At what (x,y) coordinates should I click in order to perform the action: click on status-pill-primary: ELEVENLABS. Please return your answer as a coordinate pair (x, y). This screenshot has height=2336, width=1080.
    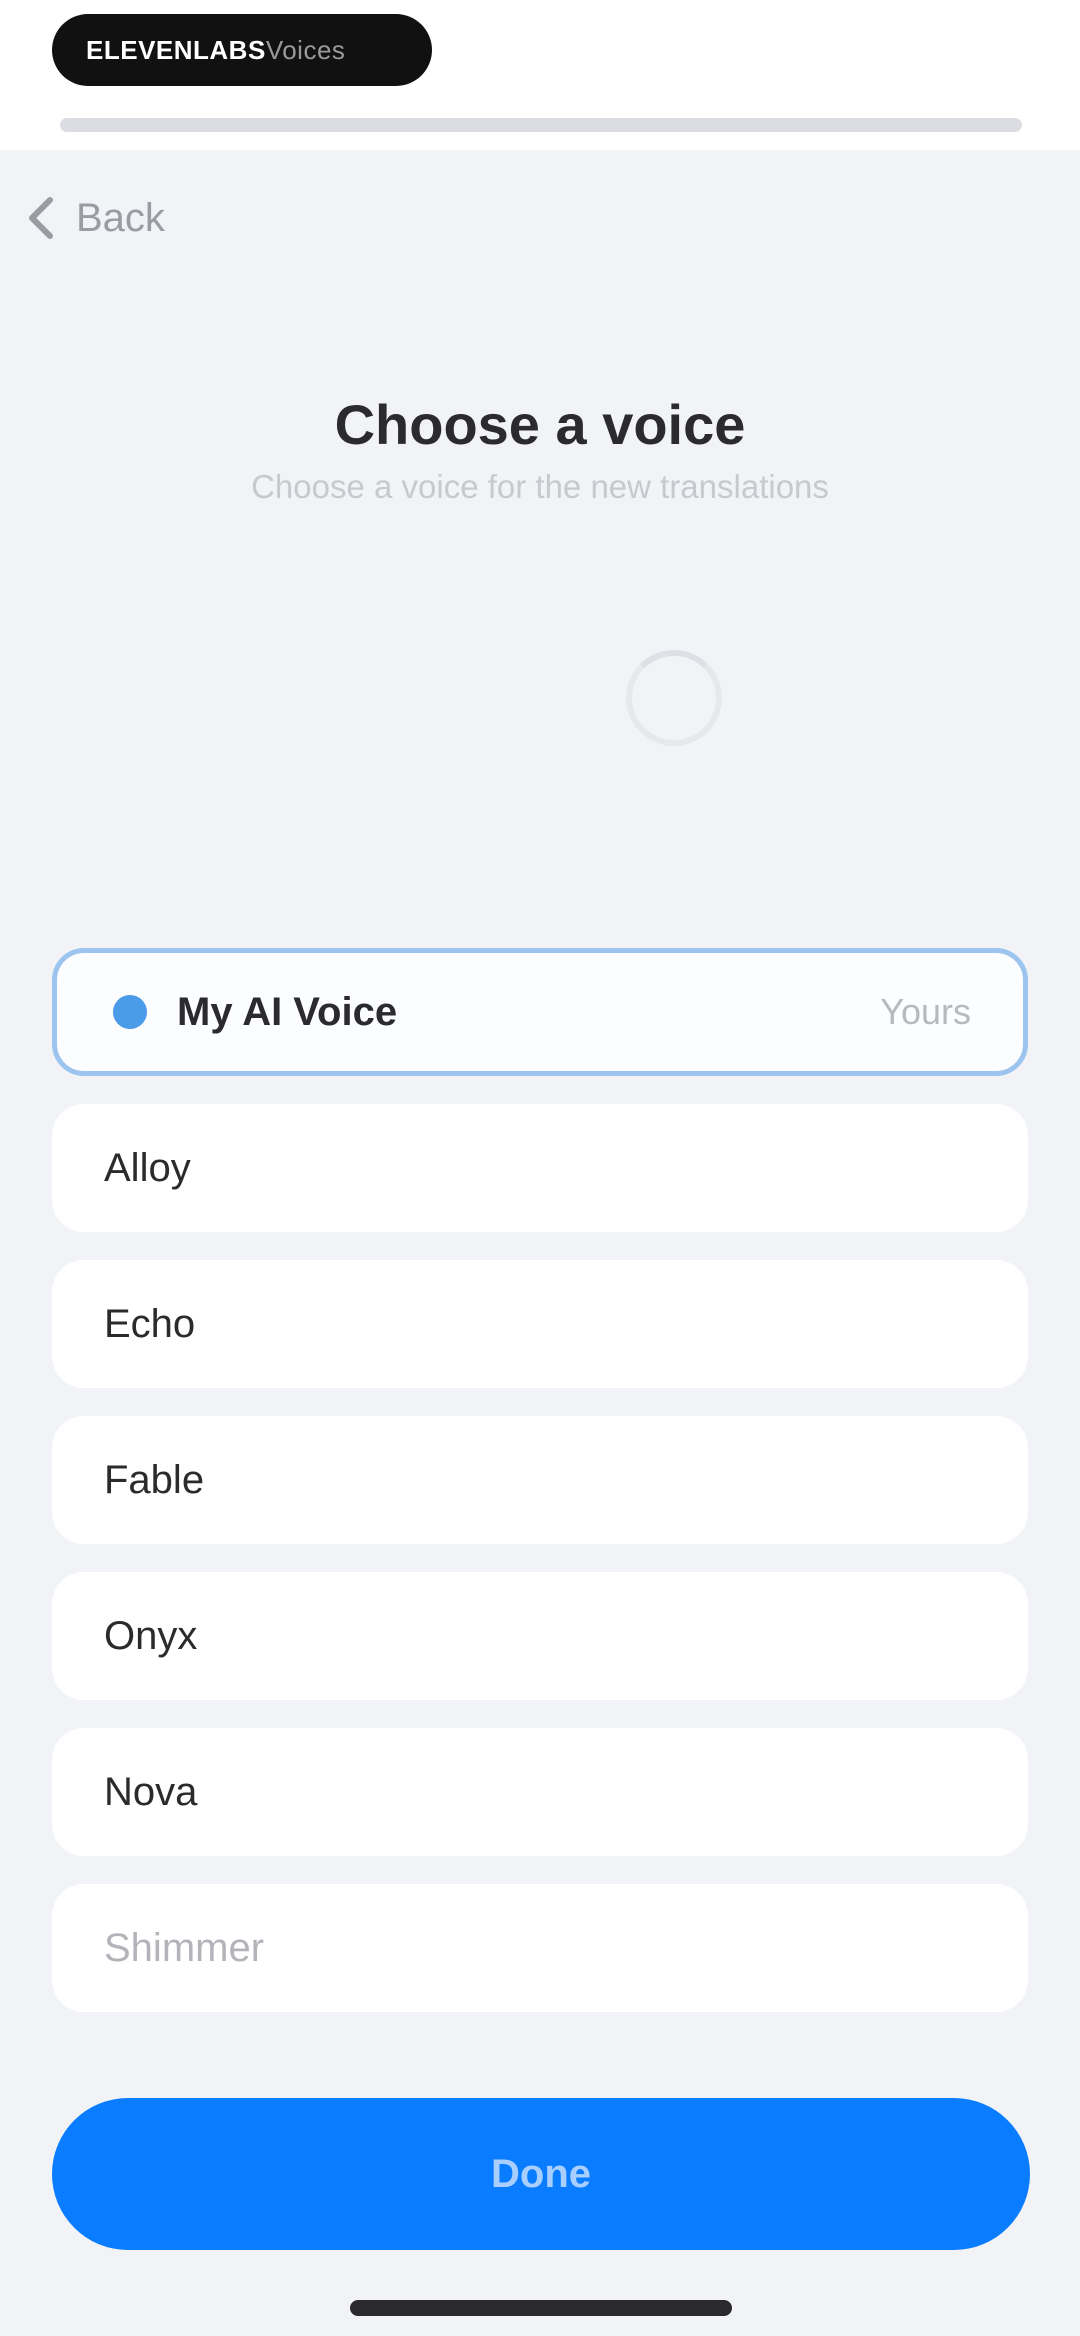
    Looking at the image, I should click on (176, 49).